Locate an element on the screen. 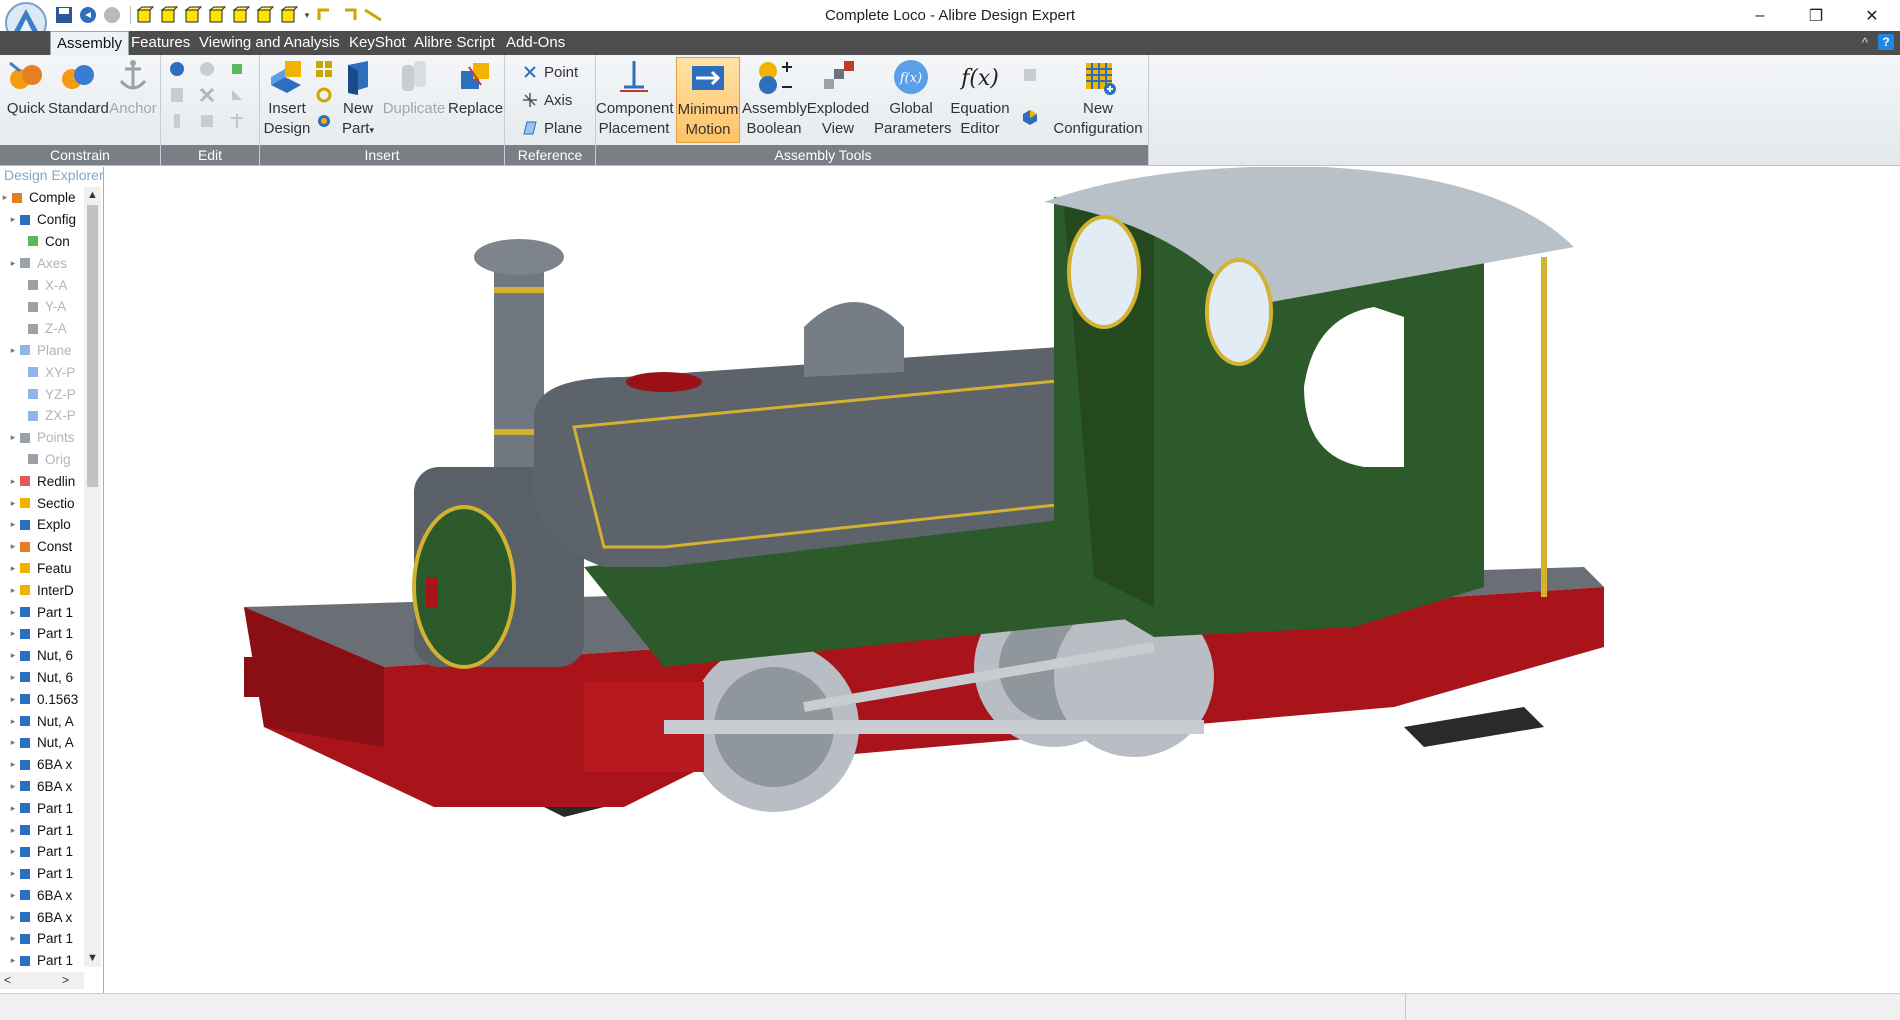 The height and width of the screenshot is (1020, 1900). import-icon is located at coordinates (1030, 75).